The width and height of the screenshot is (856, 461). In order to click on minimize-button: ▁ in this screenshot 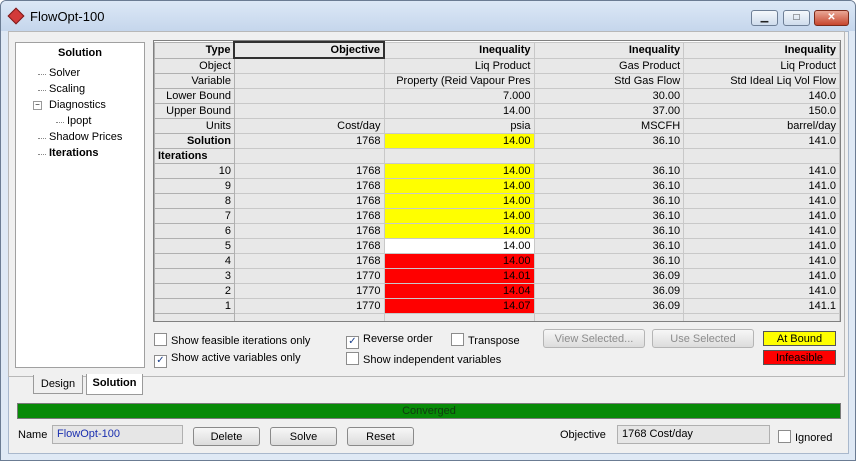, I will do `click(764, 18)`.